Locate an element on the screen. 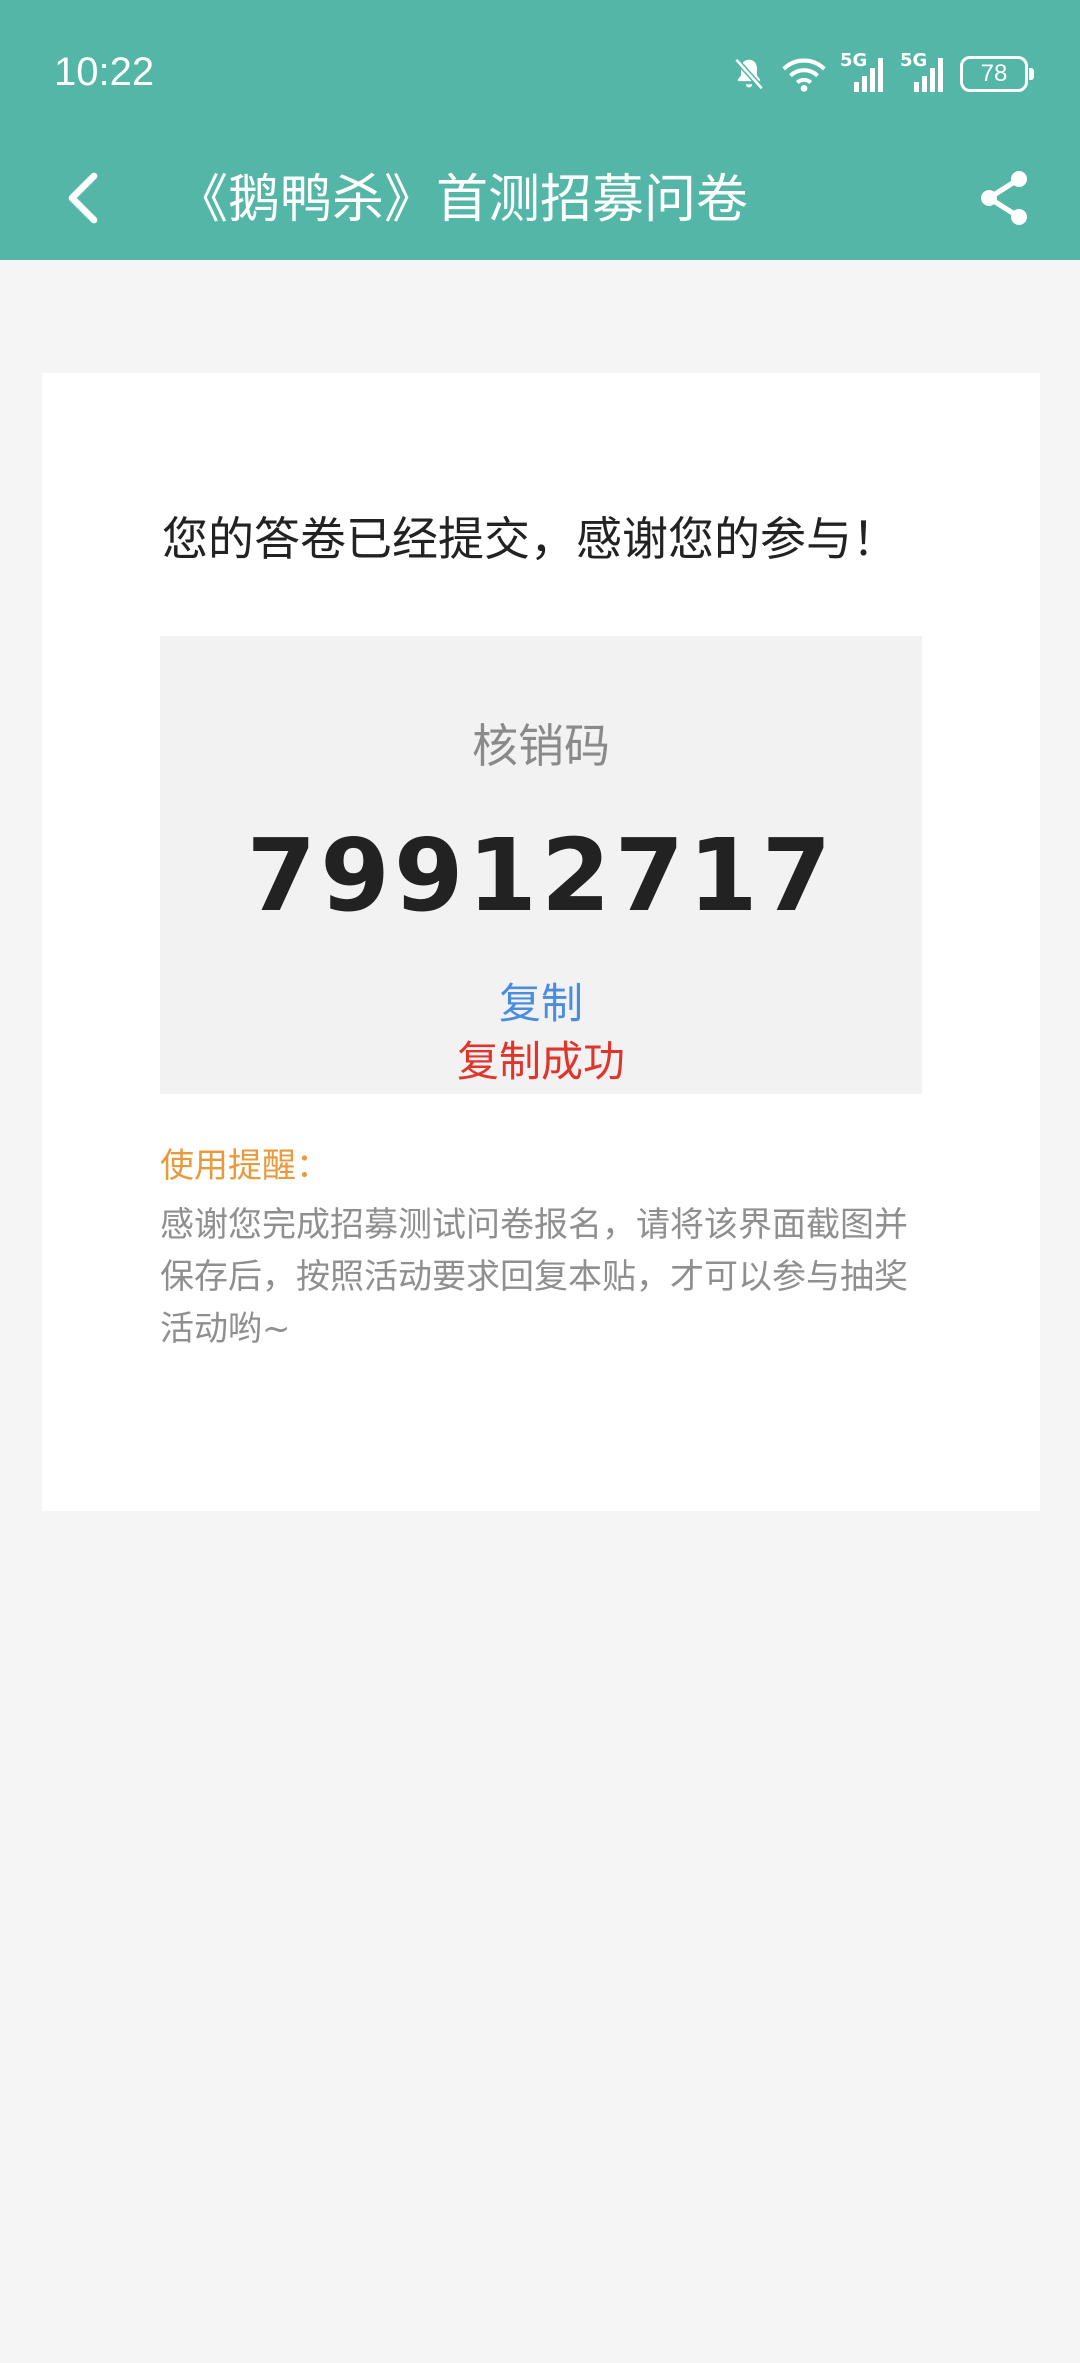 The height and width of the screenshot is (2363, 1080). signal-5g-icon: 5G is located at coordinates (863, 72).